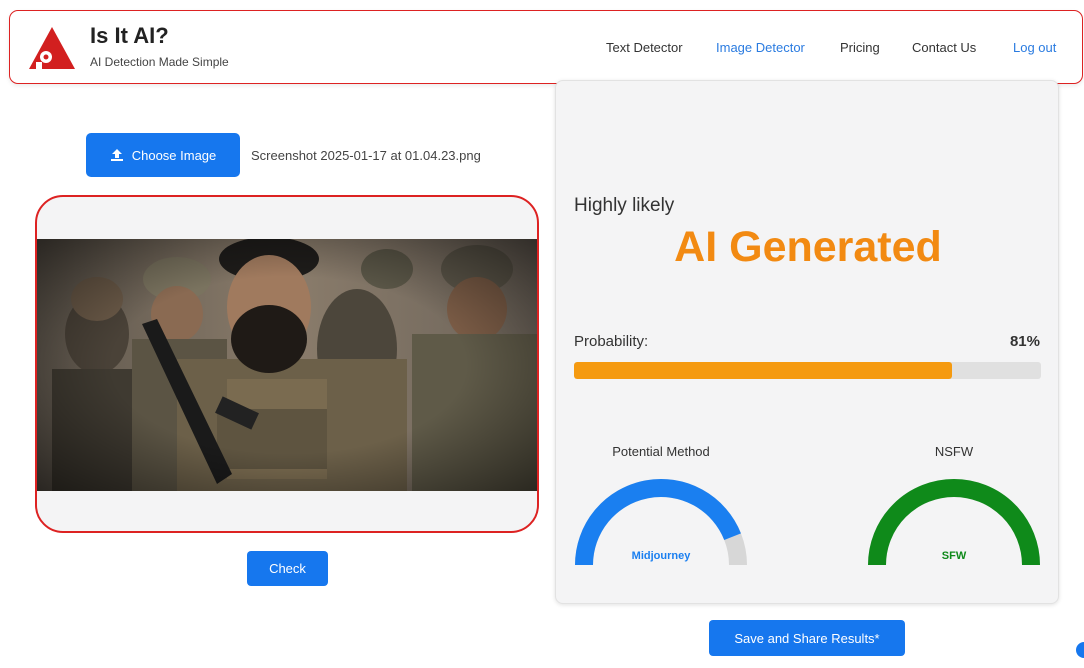 The width and height of the screenshot is (1084, 668). What do you see at coordinates (644, 47) in the screenshot?
I see `nav-text-detector: Text Detector` at bounding box center [644, 47].